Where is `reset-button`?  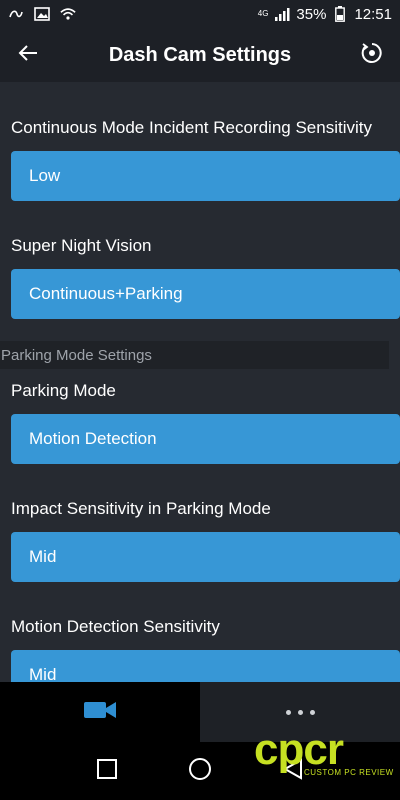 reset-button is located at coordinates (372, 55).